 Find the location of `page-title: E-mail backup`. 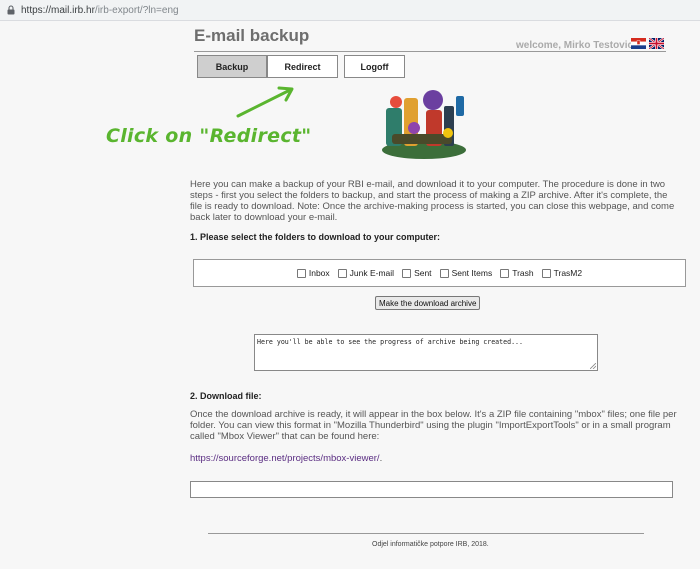

page-title: E-mail backup is located at coordinates (252, 35).